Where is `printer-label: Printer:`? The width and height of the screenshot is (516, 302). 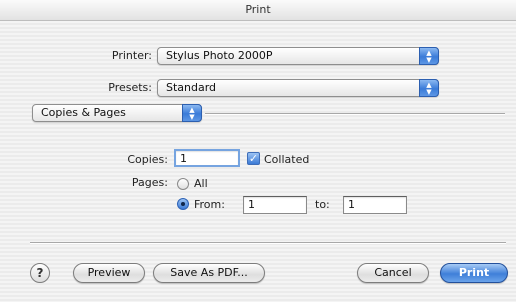 printer-label: Printer: is located at coordinates (131, 55).